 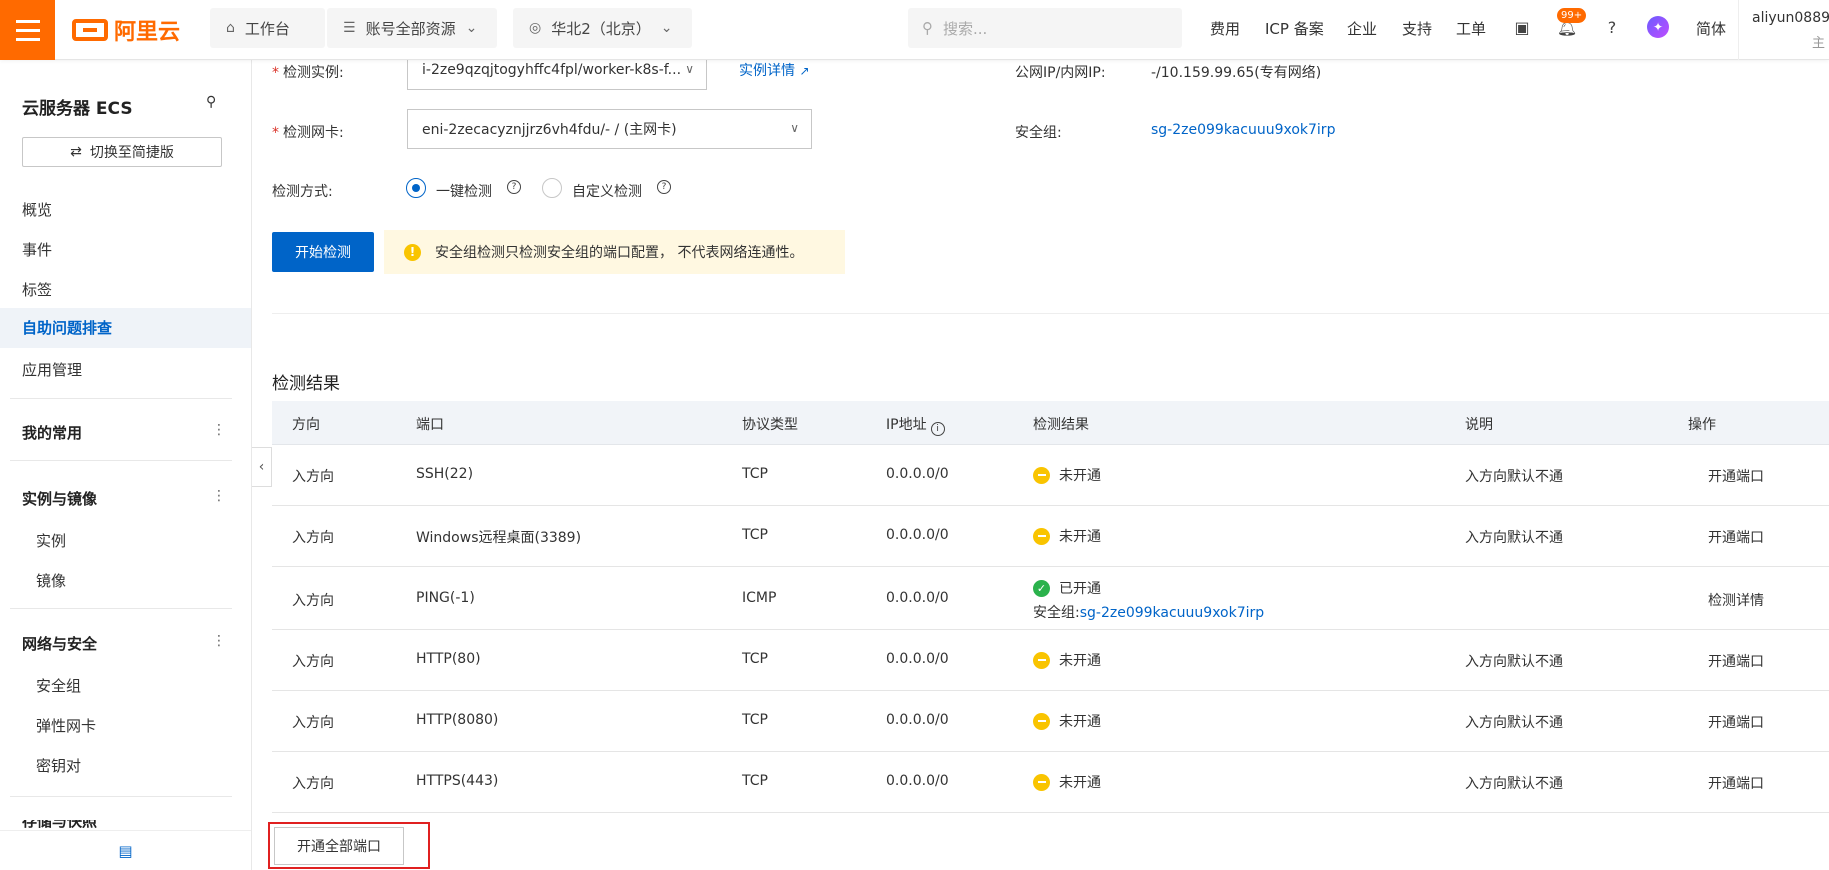 I want to click on start-check-button: 开始检测, so click(x=323, y=252).